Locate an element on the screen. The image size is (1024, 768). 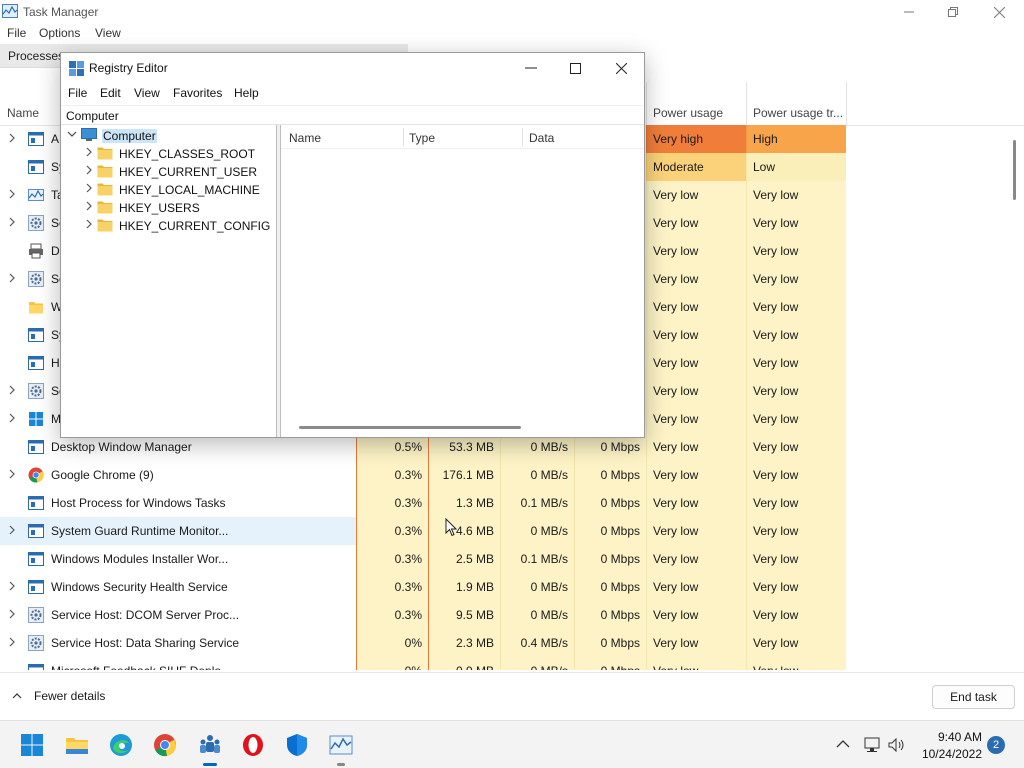
close-button is located at coordinates (999, 12).